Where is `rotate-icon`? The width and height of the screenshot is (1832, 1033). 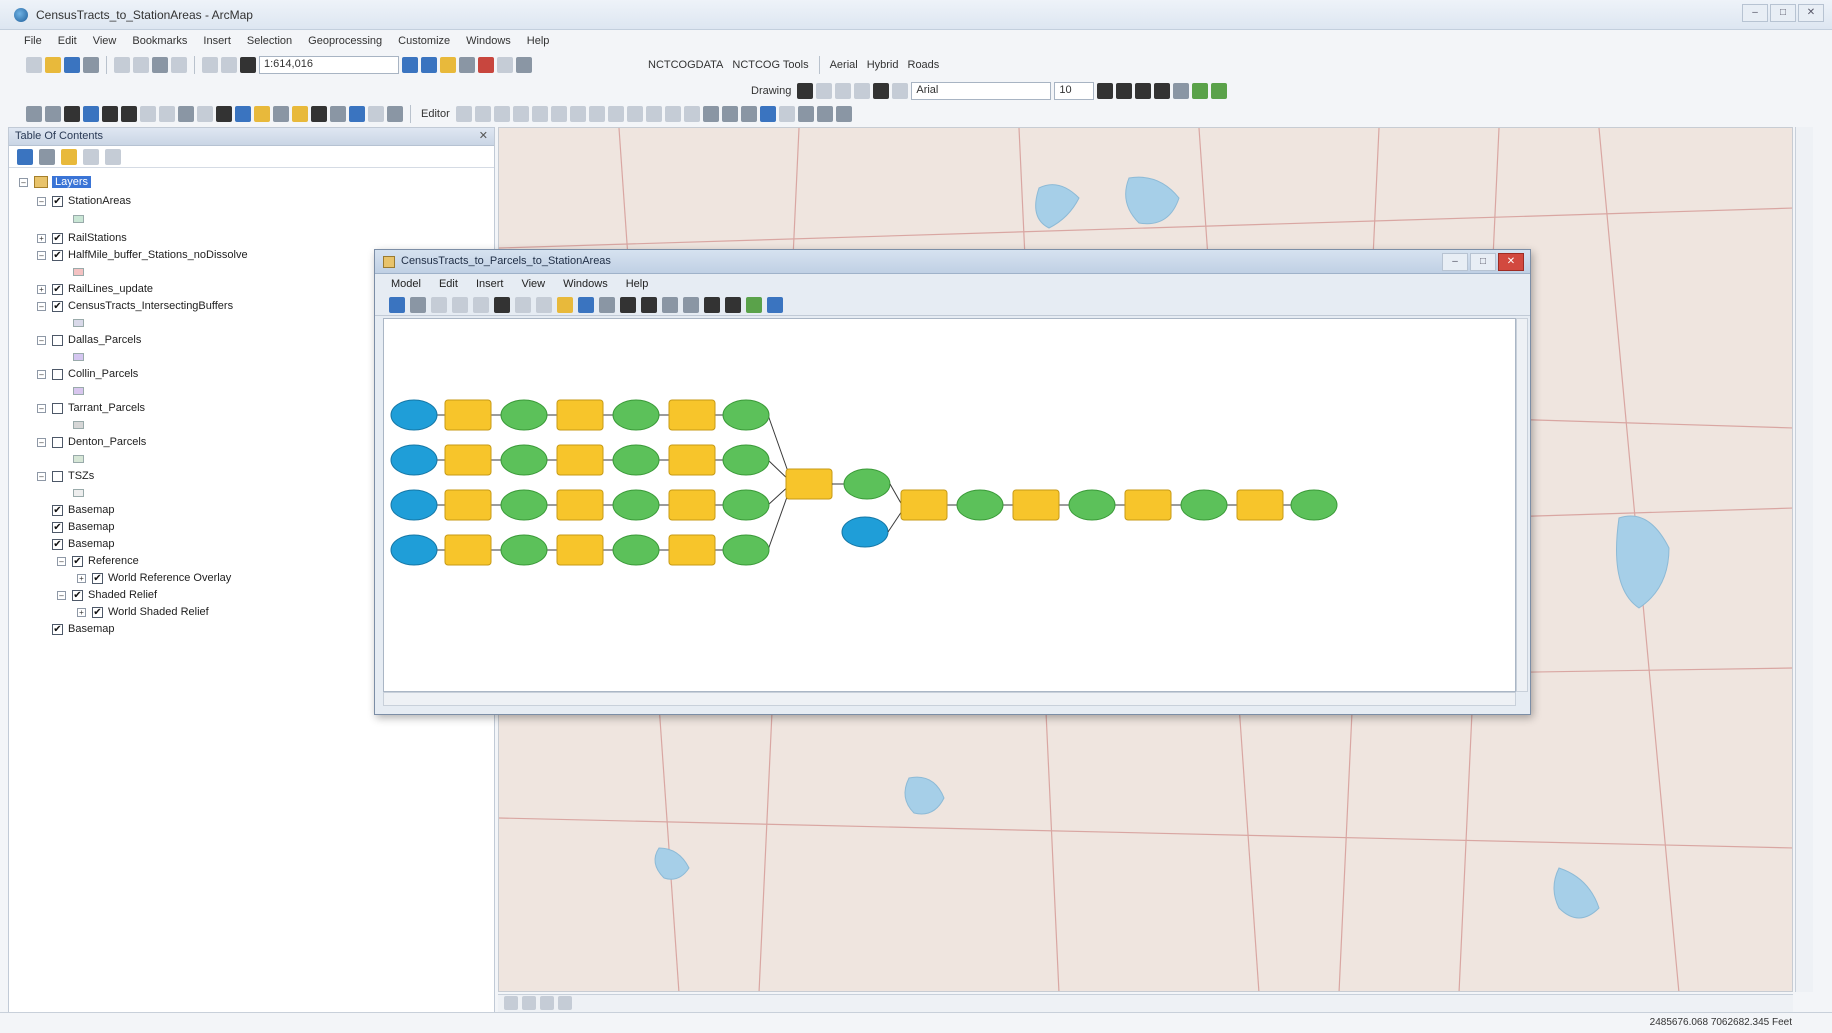
rotate-icon is located at coordinates (824, 91).